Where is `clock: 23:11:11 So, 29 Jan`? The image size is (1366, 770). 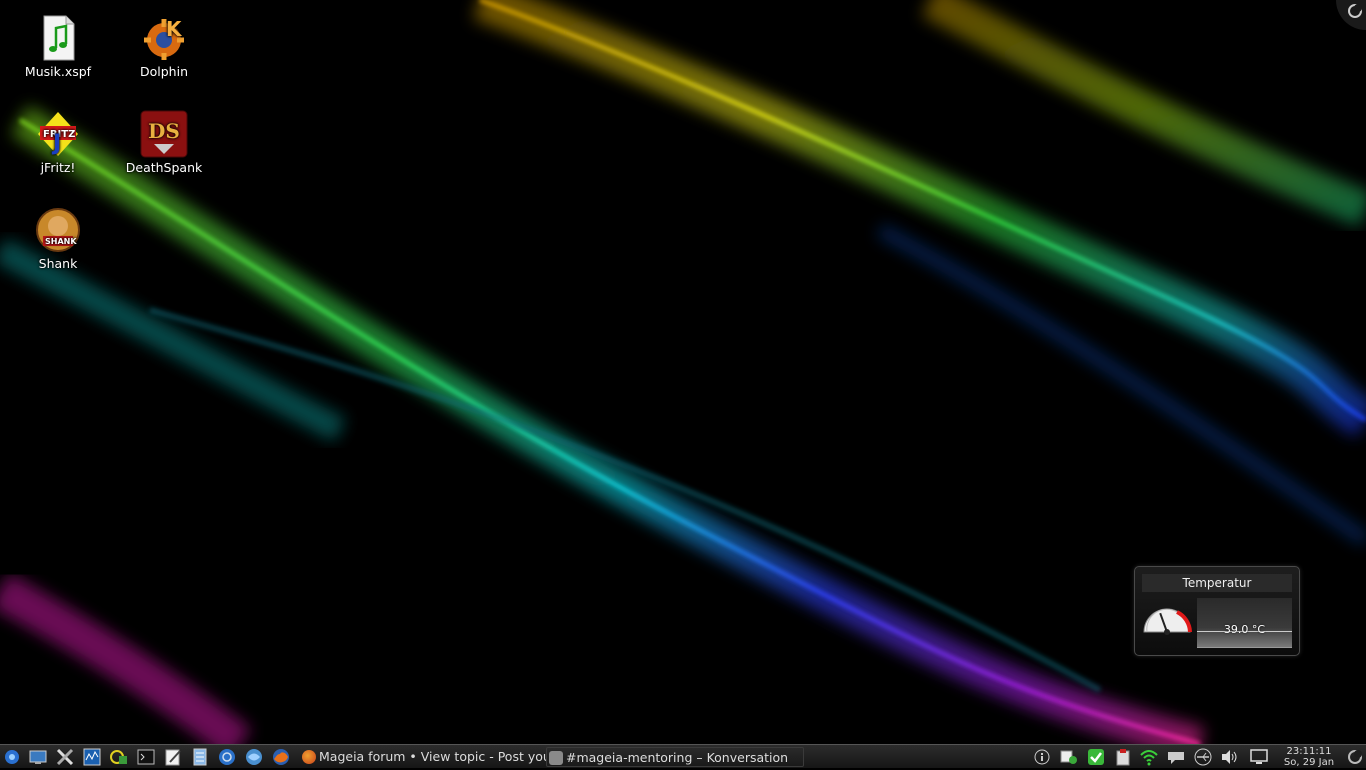 clock: 23:11:11 So, 29 Jan is located at coordinates (1309, 757).